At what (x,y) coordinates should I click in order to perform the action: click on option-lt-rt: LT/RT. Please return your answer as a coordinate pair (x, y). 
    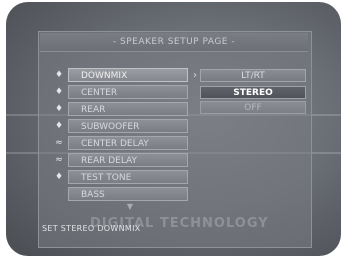
    Looking at the image, I should click on (253, 75).